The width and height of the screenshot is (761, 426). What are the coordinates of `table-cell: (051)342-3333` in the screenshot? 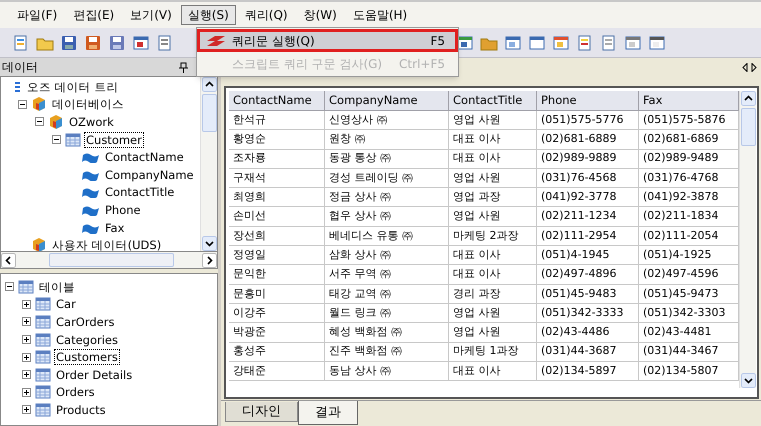 It's located at (588, 314).